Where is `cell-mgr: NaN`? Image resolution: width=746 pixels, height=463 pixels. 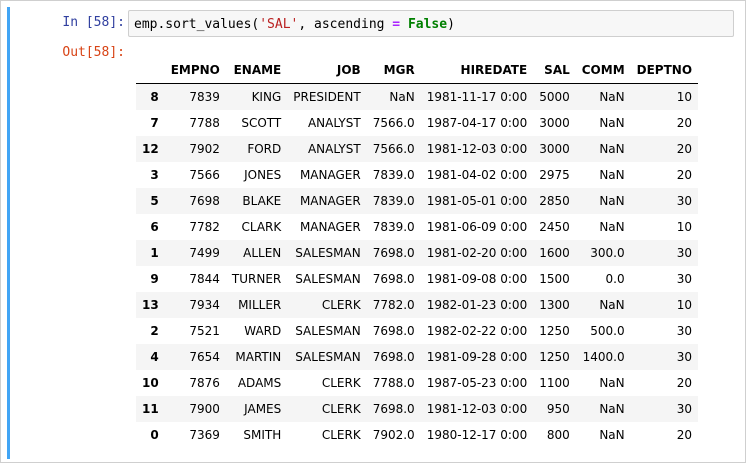
cell-mgr: NaN is located at coordinates (402, 97).